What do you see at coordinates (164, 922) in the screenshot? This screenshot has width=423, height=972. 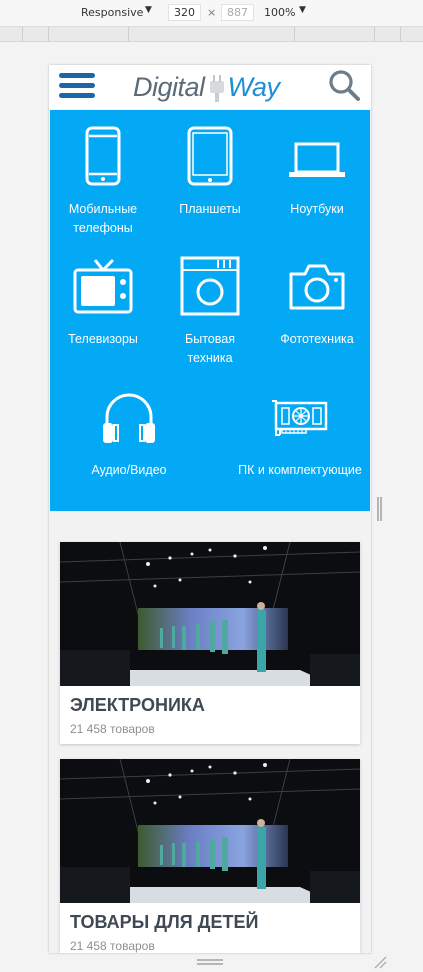 I see `card-title: ТОВАРЫ ДЛЯ ДЕТЕЙ` at bounding box center [164, 922].